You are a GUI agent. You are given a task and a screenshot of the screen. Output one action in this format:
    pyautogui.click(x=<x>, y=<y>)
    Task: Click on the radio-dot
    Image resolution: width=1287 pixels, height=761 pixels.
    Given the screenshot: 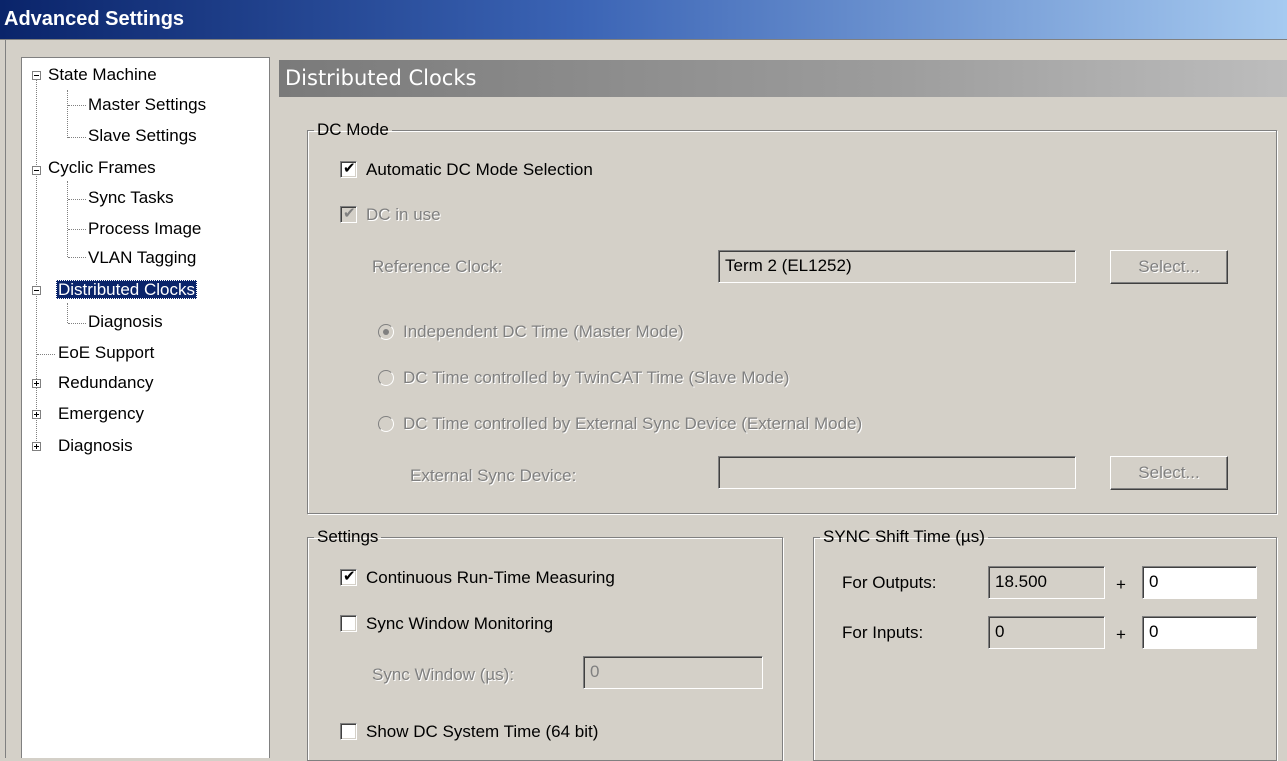 What is the action you would take?
    pyautogui.click(x=386, y=332)
    